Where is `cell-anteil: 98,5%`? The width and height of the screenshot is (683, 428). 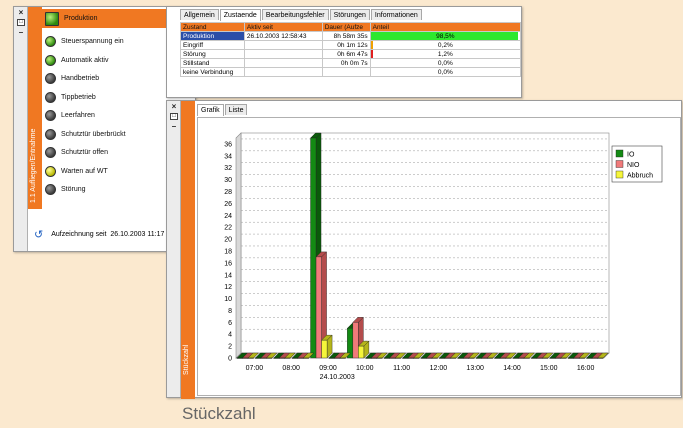 cell-anteil: 98,5% is located at coordinates (445, 36).